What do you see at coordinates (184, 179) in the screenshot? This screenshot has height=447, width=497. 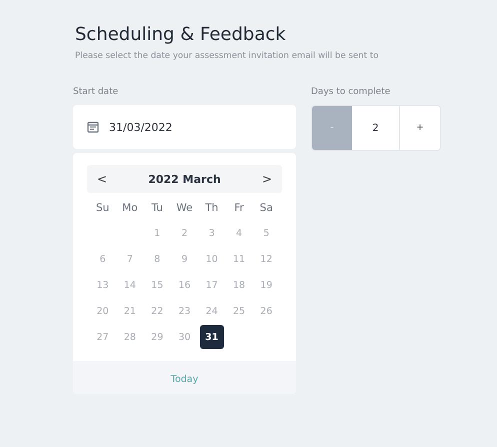 I see `month-heading: 2022 March` at bounding box center [184, 179].